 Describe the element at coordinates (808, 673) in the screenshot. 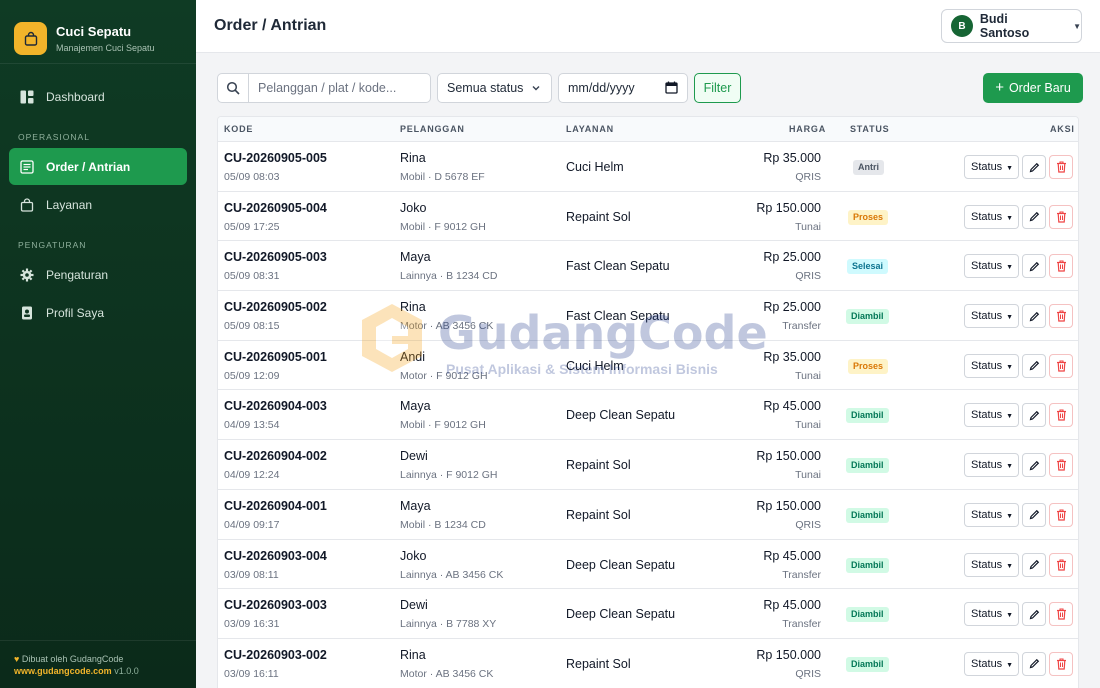

I see `payment-method: QRIS` at that location.